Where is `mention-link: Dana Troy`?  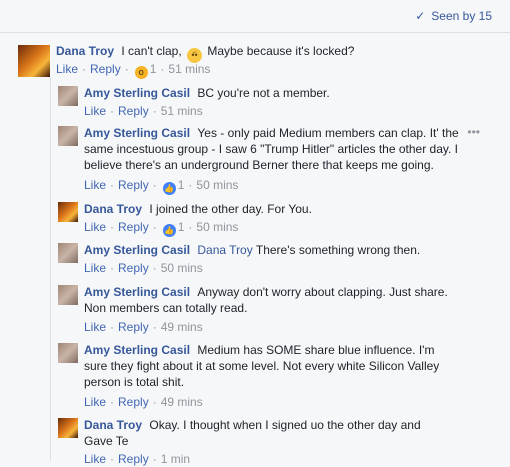 mention-link: Dana Troy is located at coordinates (224, 250).